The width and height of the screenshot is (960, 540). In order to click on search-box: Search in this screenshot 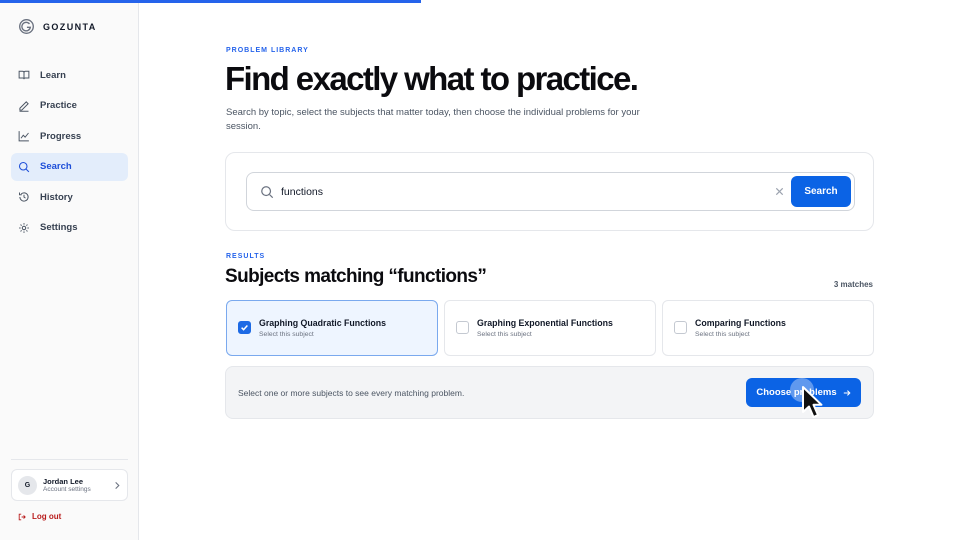, I will do `click(550, 191)`.